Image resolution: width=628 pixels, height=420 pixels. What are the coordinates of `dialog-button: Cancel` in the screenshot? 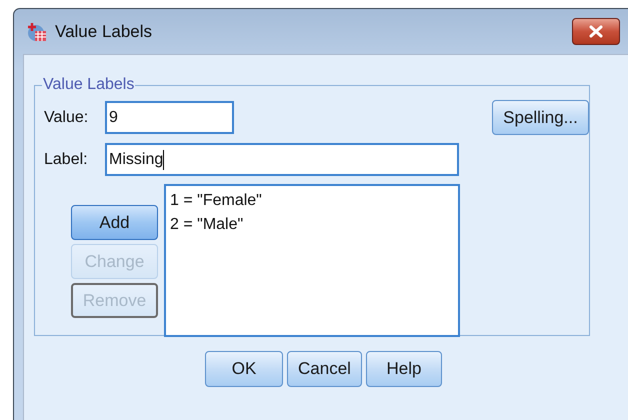 It's located at (324, 369).